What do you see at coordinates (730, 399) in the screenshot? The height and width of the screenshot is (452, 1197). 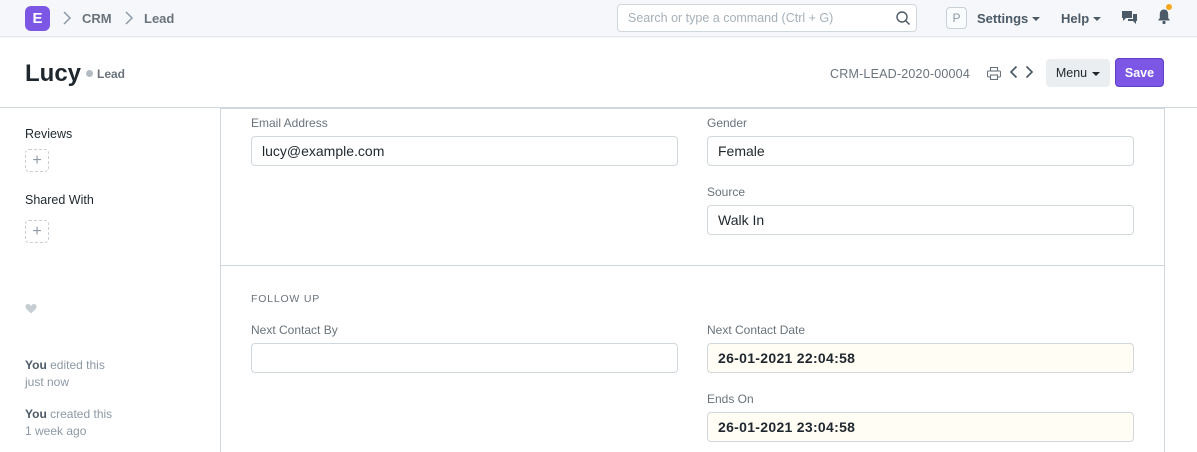 I see `ends-on-label: Ends On` at bounding box center [730, 399].